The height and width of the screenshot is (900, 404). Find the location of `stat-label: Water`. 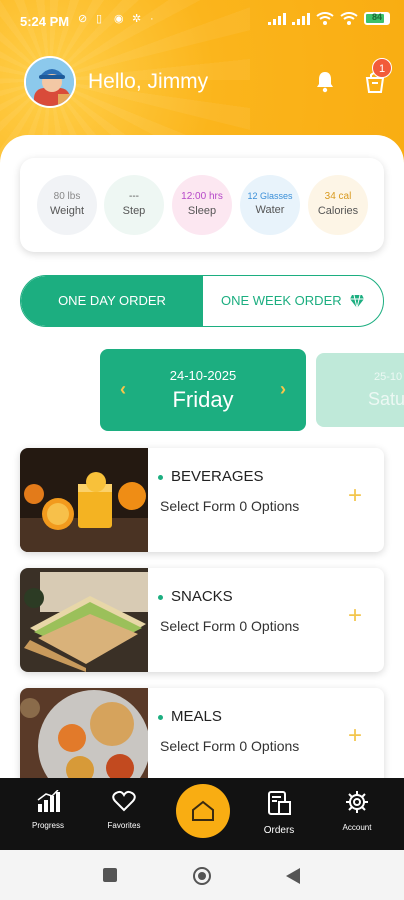

stat-label: Water is located at coordinates (270, 210).